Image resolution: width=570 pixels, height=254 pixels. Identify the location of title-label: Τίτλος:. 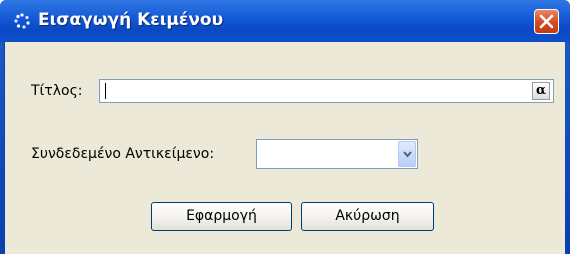
(57, 91).